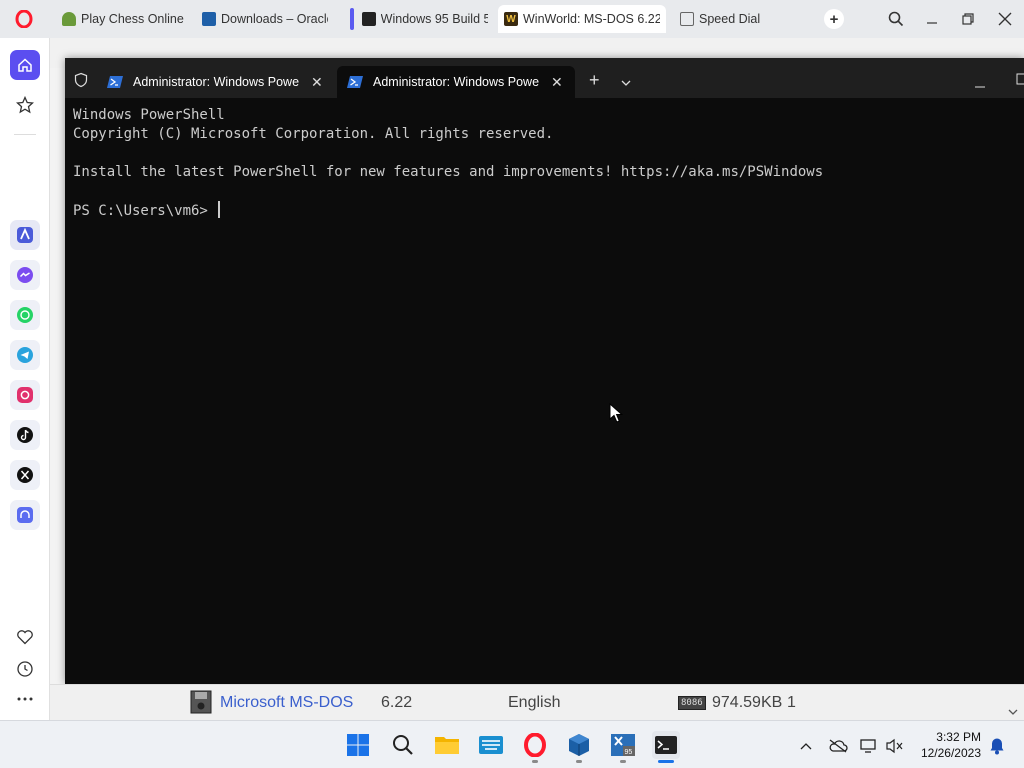 Image resolution: width=1024 pixels, height=768 pixels. I want to click on size-label: 974.59KB, so click(747, 702).